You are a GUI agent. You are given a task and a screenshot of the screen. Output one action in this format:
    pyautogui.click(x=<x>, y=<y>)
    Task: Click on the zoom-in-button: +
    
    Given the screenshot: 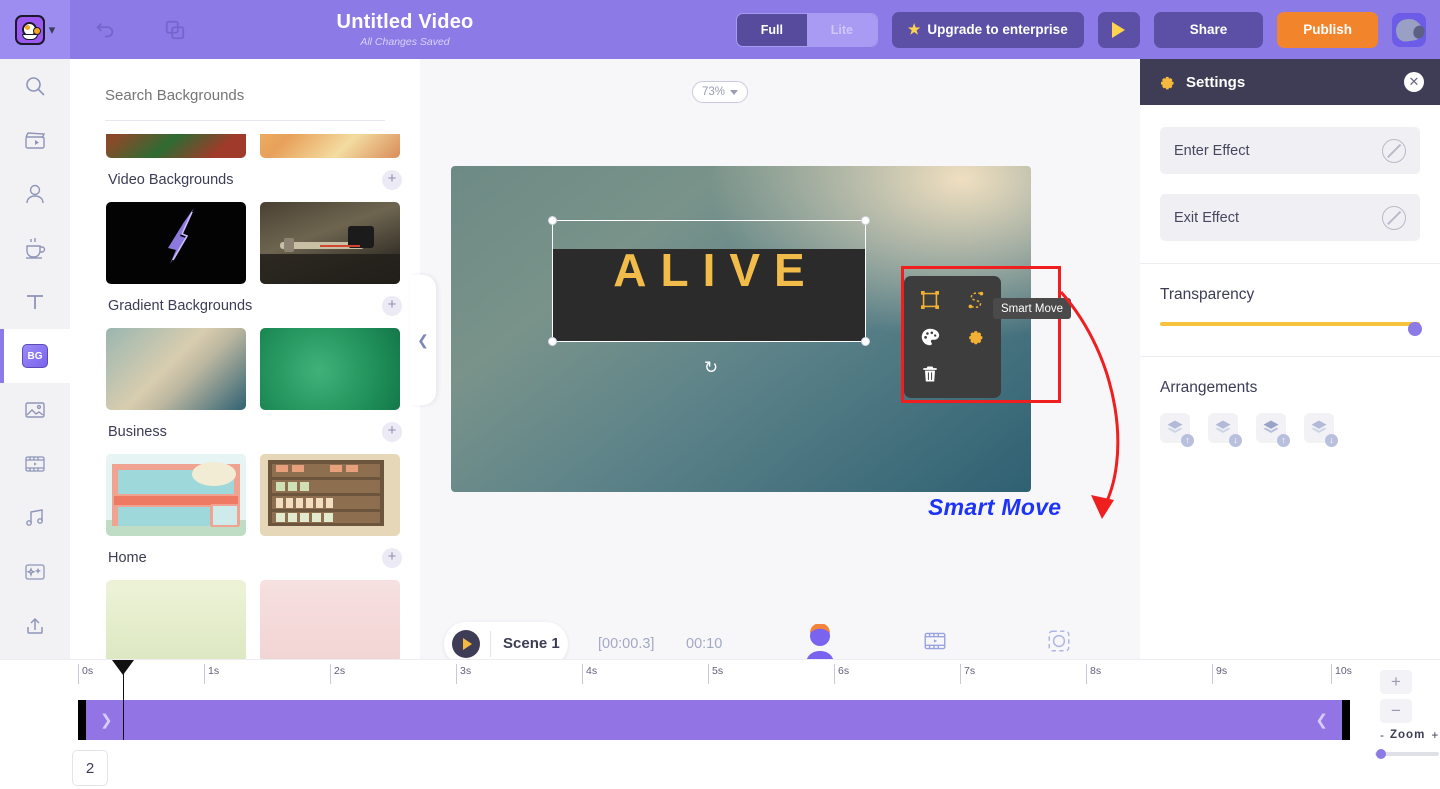 What is the action you would take?
    pyautogui.click(x=1396, y=682)
    